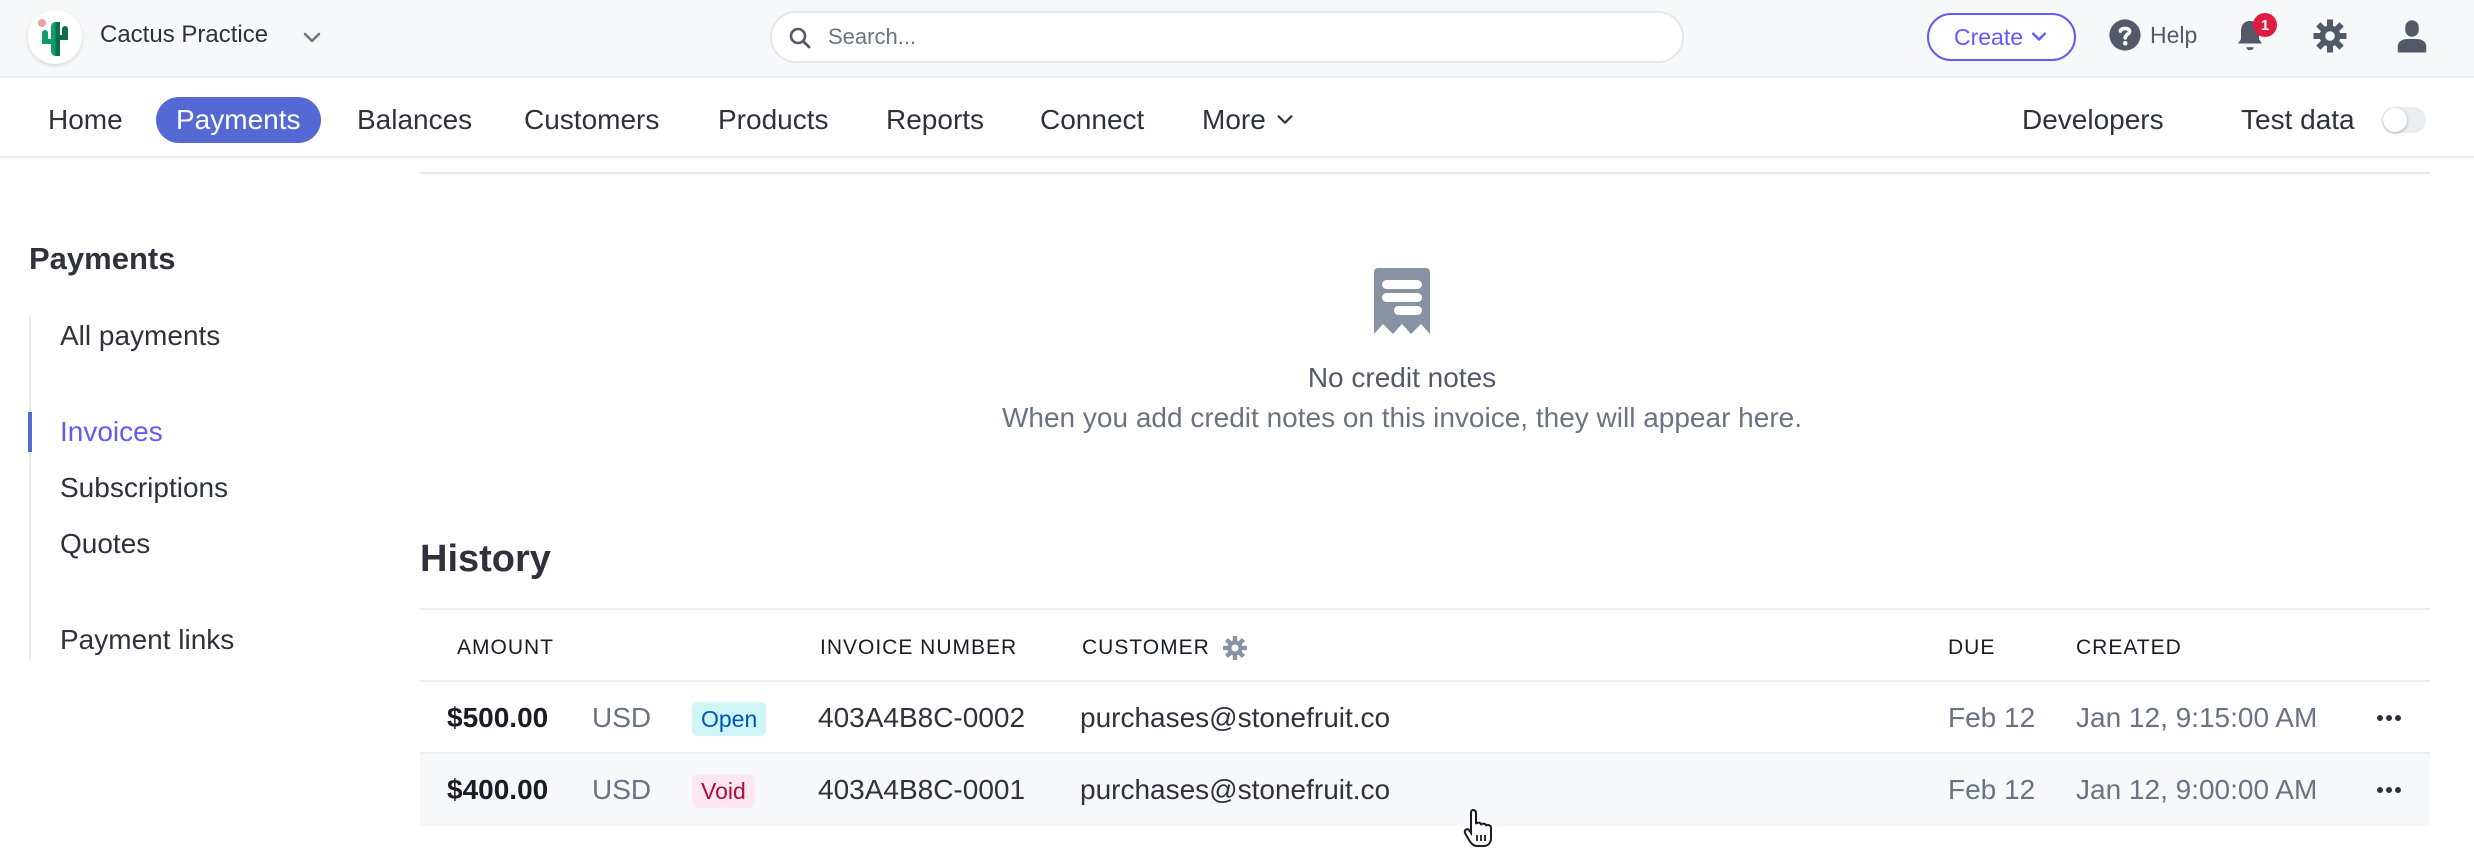 This screenshot has height=860, width=2474. Describe the element at coordinates (2093, 120) in the screenshot. I see `nav-developers: Developers` at that location.